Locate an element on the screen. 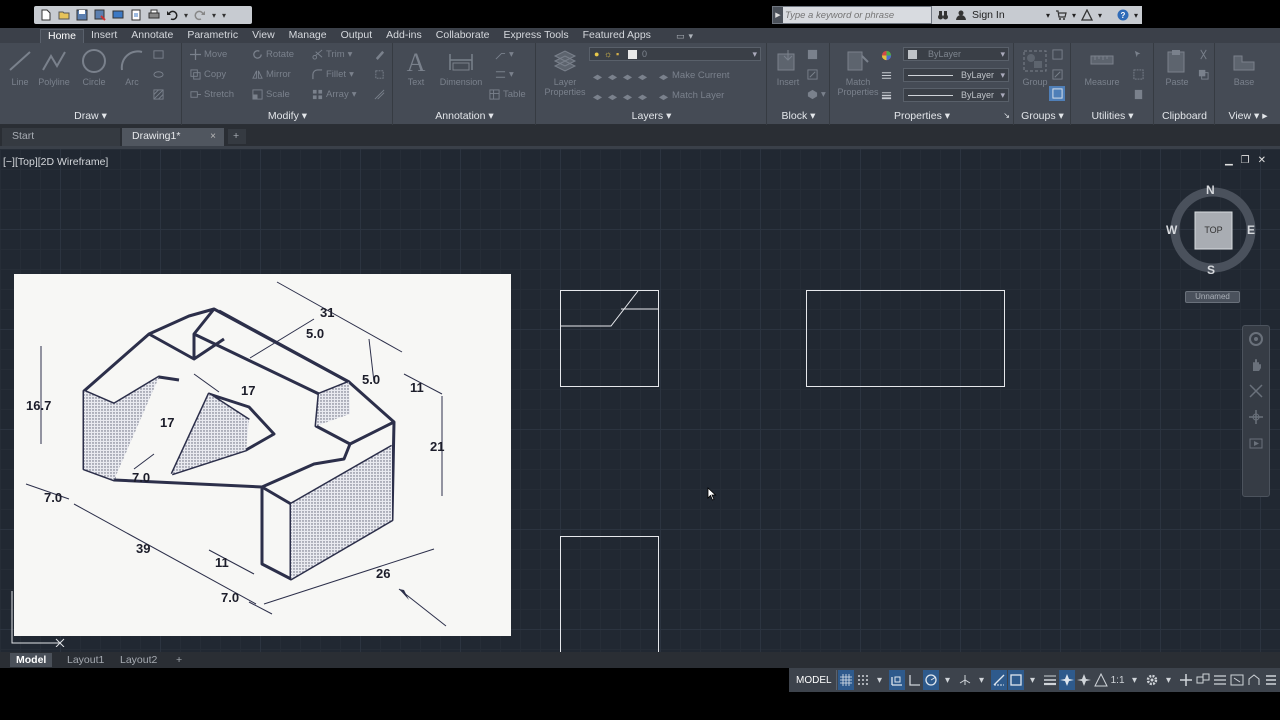 The width and height of the screenshot is (1280, 720). hardware-acceleration-icon is located at coordinates (1254, 680).